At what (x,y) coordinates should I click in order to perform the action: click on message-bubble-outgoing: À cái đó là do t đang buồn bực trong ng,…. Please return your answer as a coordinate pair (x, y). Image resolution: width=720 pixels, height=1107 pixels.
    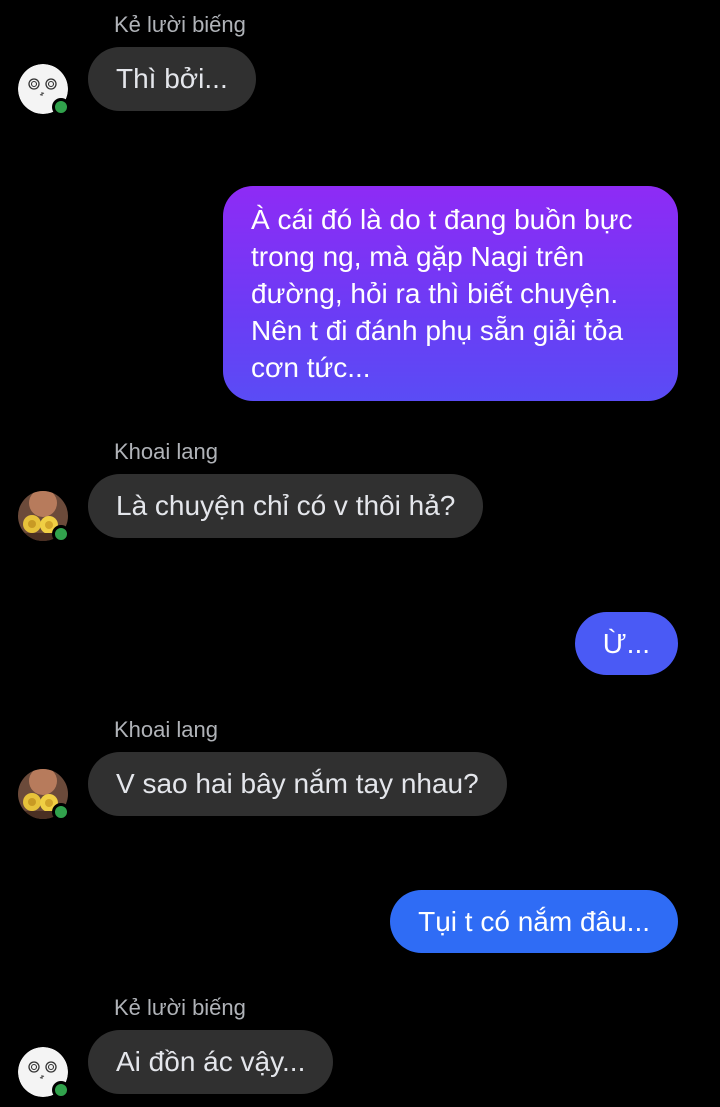
    Looking at the image, I should click on (450, 293).